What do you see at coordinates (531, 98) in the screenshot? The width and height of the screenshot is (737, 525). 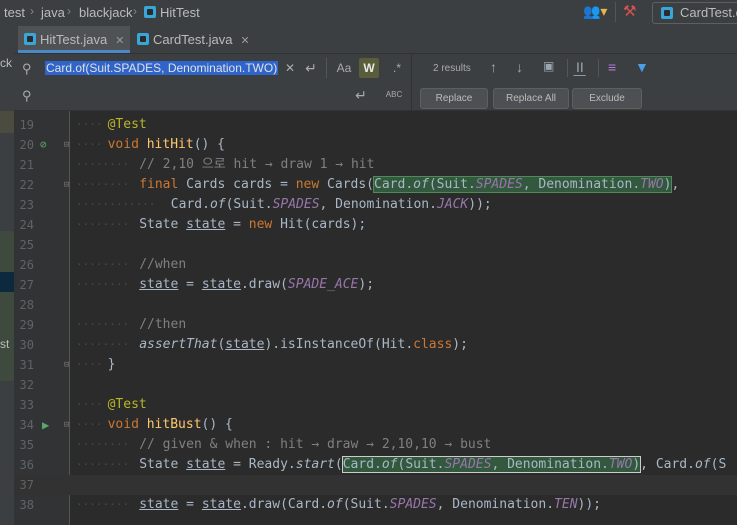 I see `replace-all-button: Replace All` at bounding box center [531, 98].